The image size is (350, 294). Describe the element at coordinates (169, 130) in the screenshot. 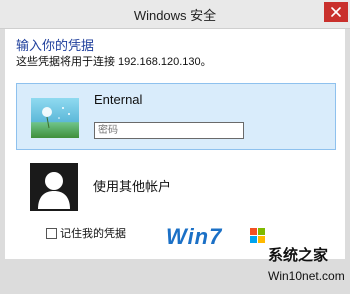

I see `password-field` at that location.